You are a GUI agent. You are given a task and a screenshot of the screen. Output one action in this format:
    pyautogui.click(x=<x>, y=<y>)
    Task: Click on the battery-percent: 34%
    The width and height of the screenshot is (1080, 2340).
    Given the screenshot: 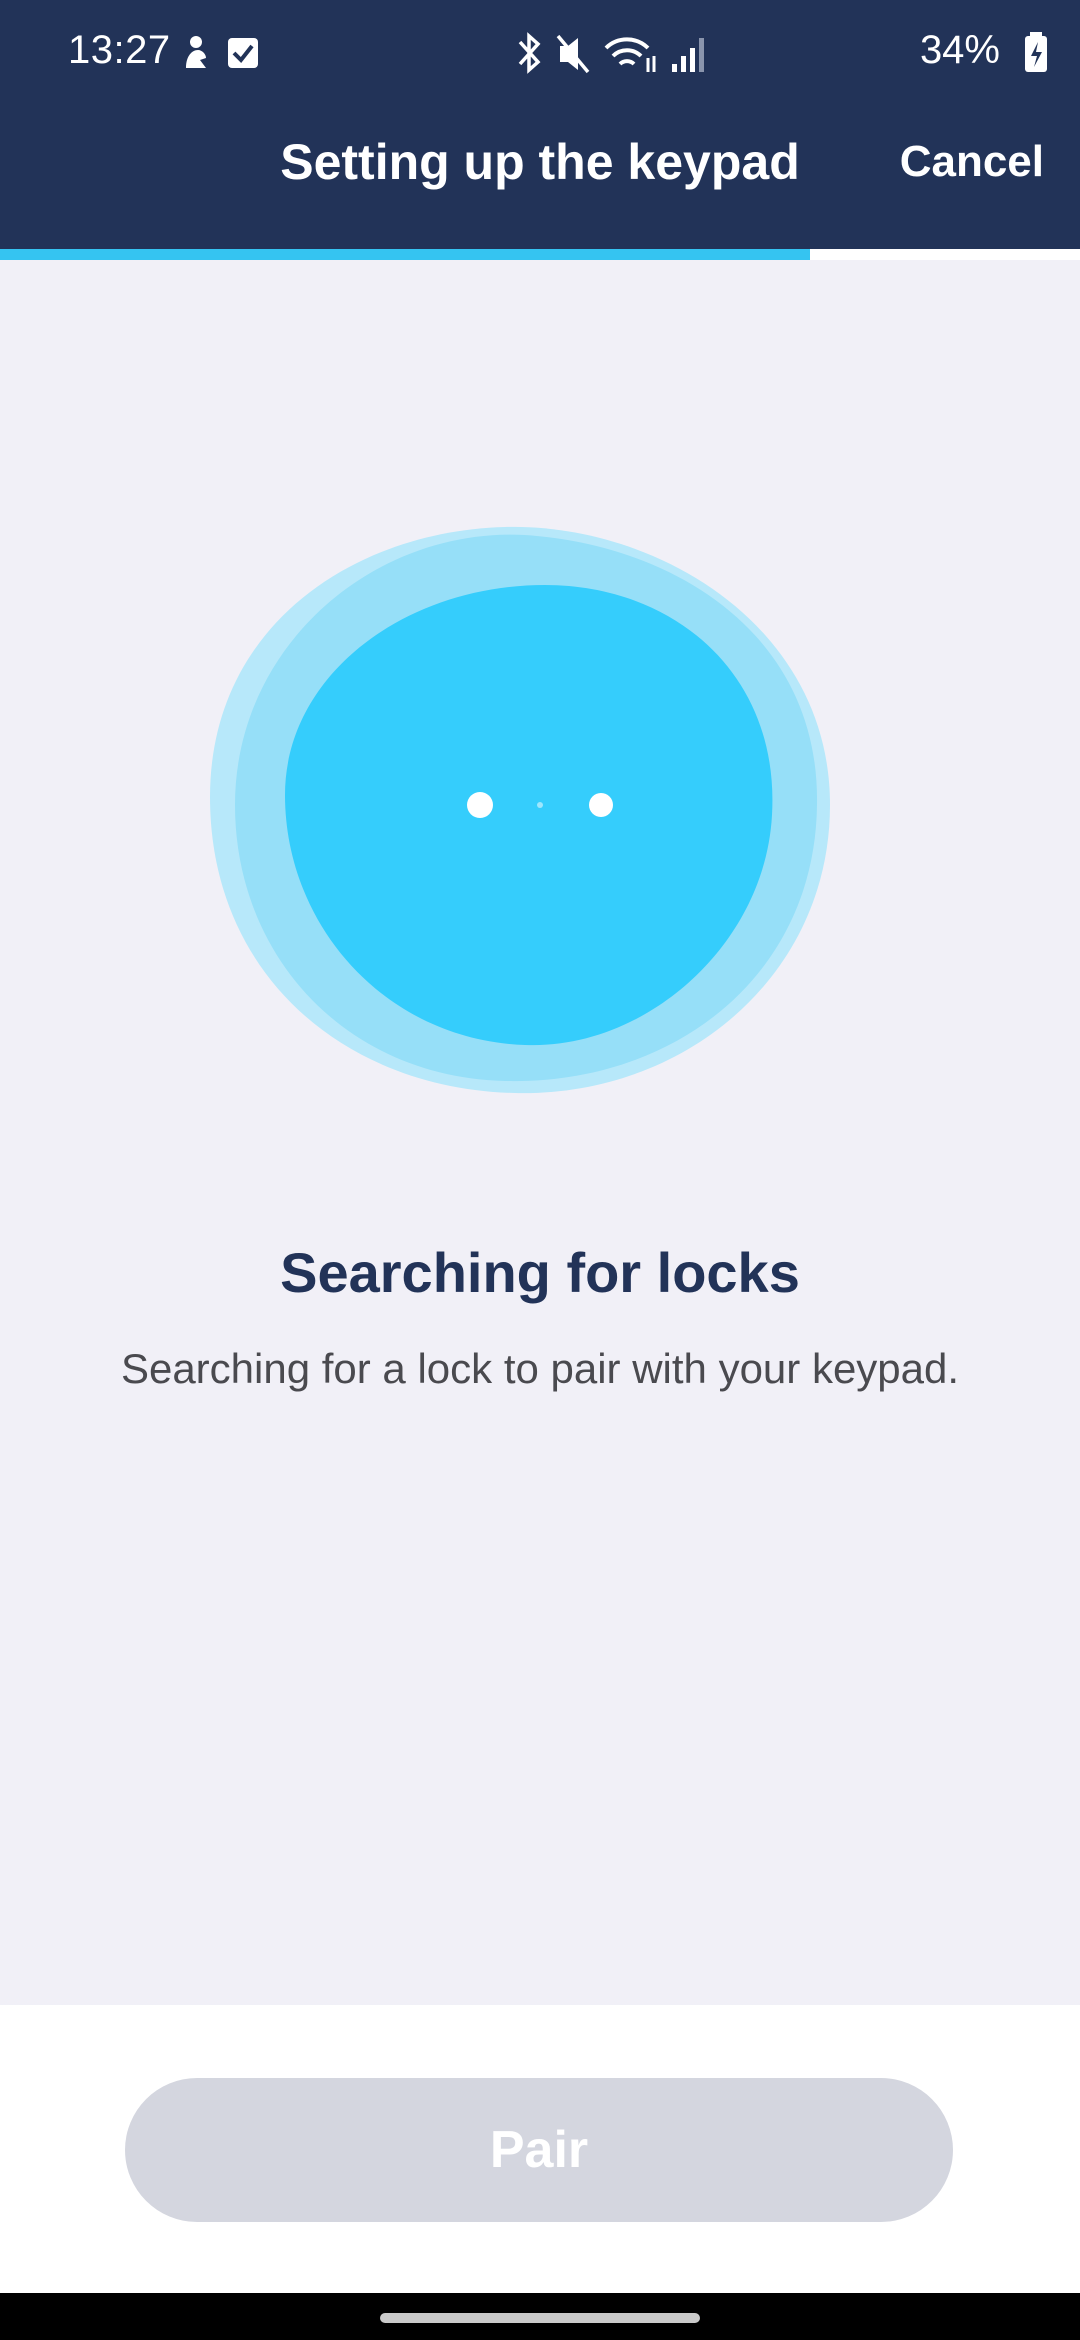 What is the action you would take?
    pyautogui.click(x=959, y=50)
    